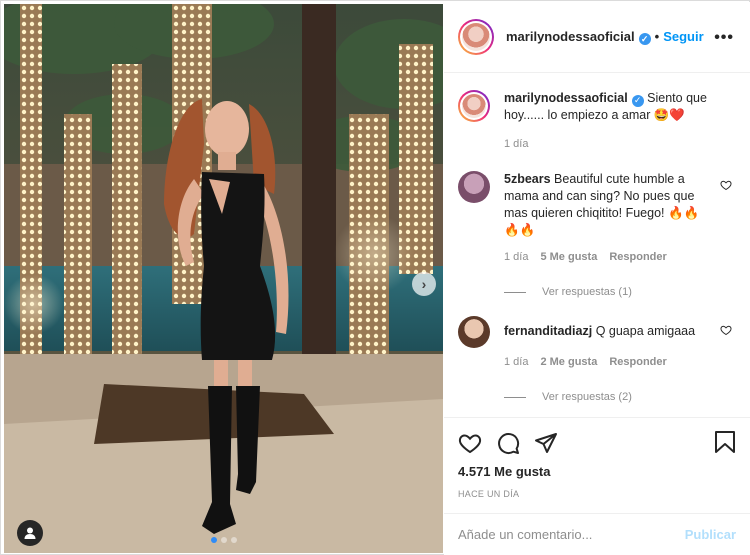 The image size is (750, 555). What do you see at coordinates (725, 442) in the screenshot?
I see `bookmark-icon` at bounding box center [725, 442].